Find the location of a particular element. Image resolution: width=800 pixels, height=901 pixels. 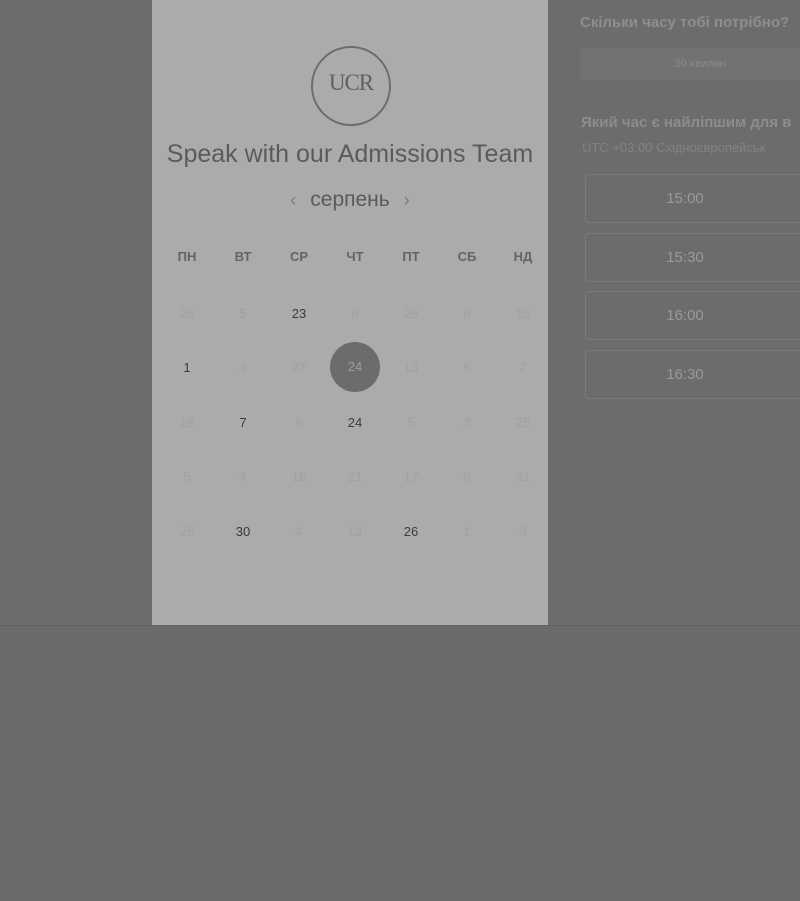

weekday-wed: СР is located at coordinates (299, 256).